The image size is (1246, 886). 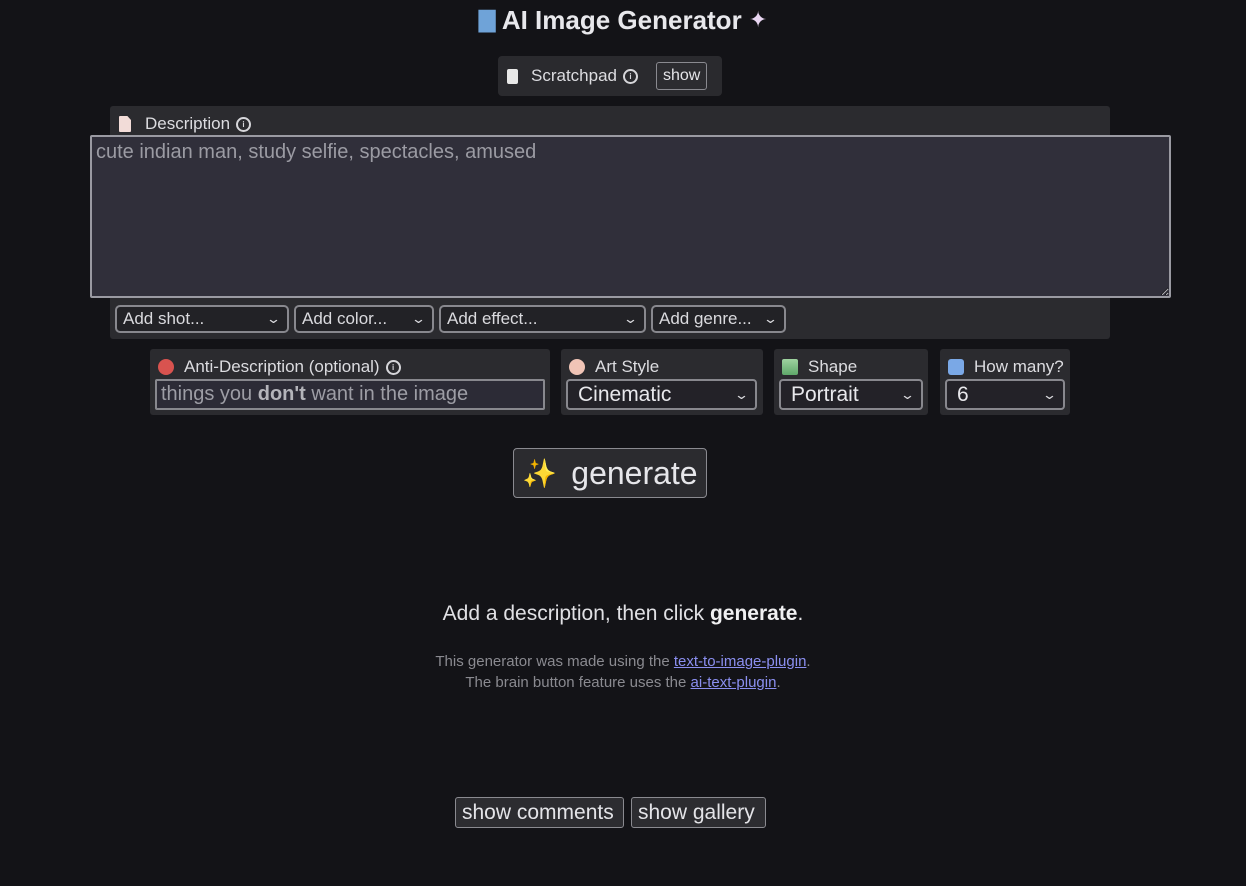 What do you see at coordinates (740, 661) in the screenshot?
I see `text-to-image-plugin-link: text-to-image-plugin` at bounding box center [740, 661].